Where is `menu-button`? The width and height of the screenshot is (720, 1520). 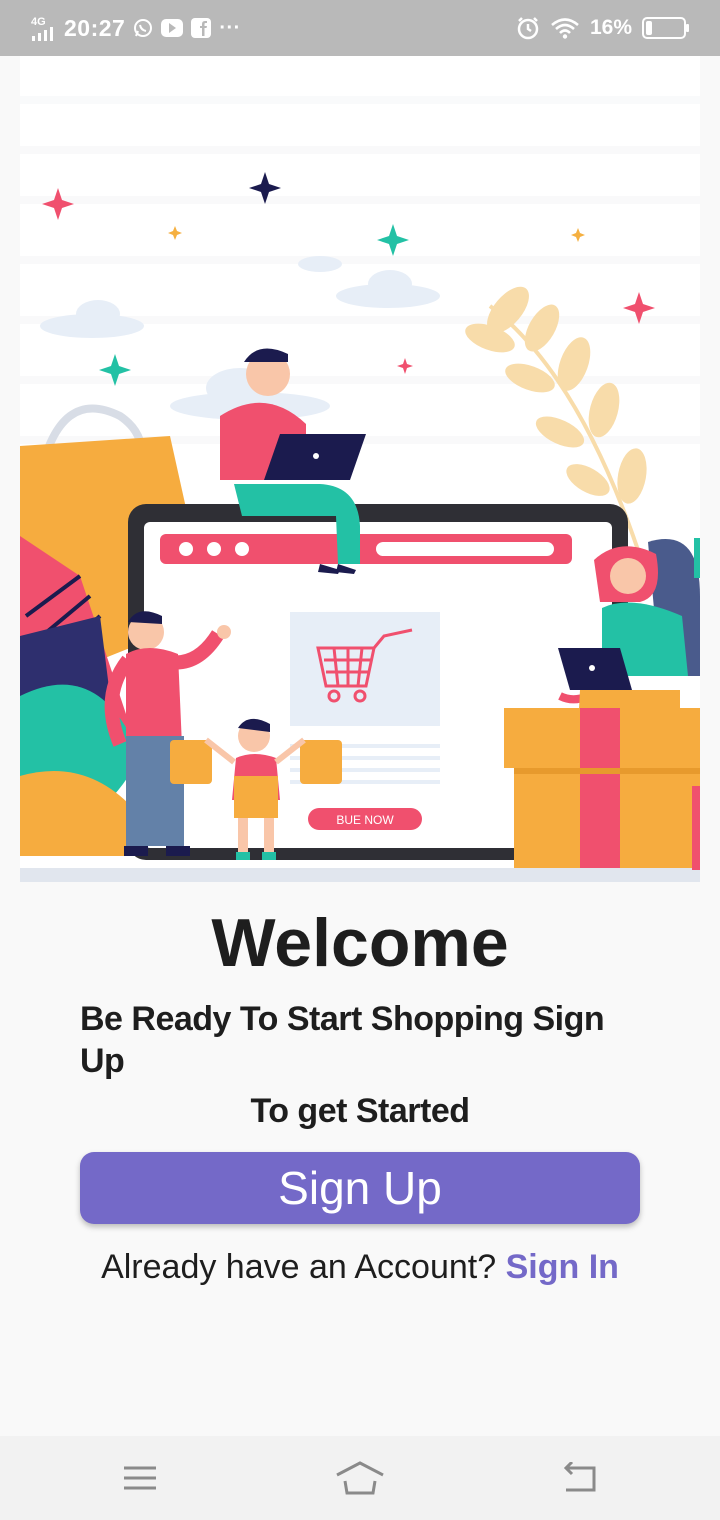
menu-button is located at coordinates (140, 1478).